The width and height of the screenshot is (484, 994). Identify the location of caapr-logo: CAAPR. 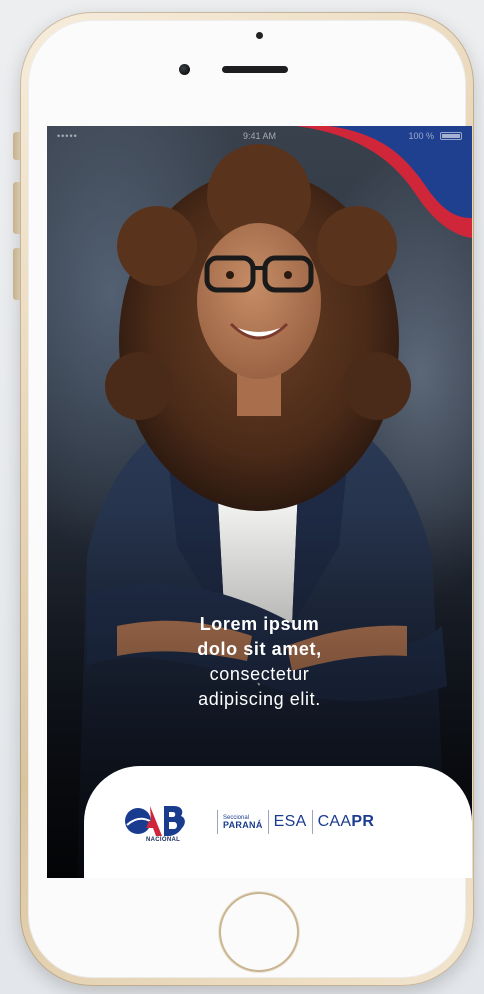
(346, 822).